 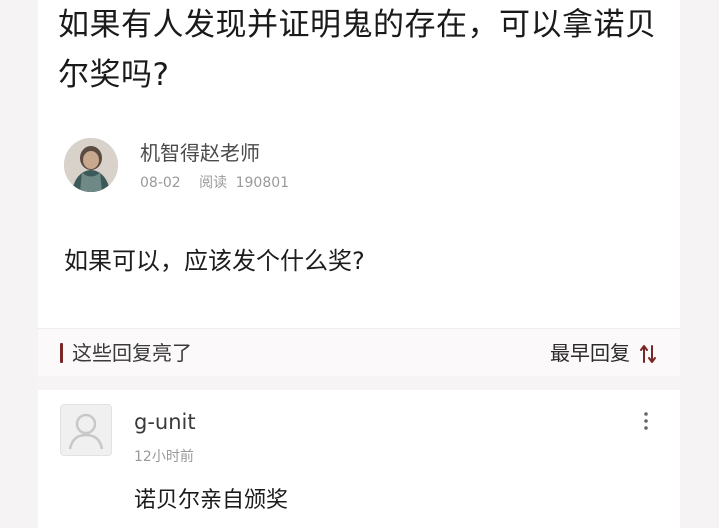 What do you see at coordinates (165, 422) in the screenshot?
I see `reply-username: g-unit` at bounding box center [165, 422].